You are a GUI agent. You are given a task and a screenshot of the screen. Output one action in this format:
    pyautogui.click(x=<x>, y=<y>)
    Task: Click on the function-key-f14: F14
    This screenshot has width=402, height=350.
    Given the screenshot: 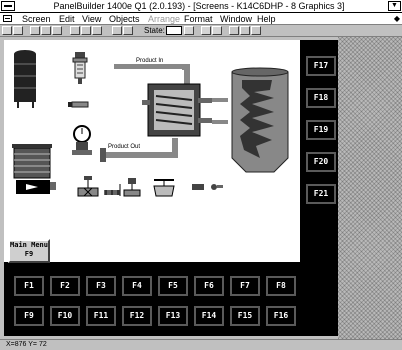 What is the action you would take?
    pyautogui.click(x=209, y=316)
    